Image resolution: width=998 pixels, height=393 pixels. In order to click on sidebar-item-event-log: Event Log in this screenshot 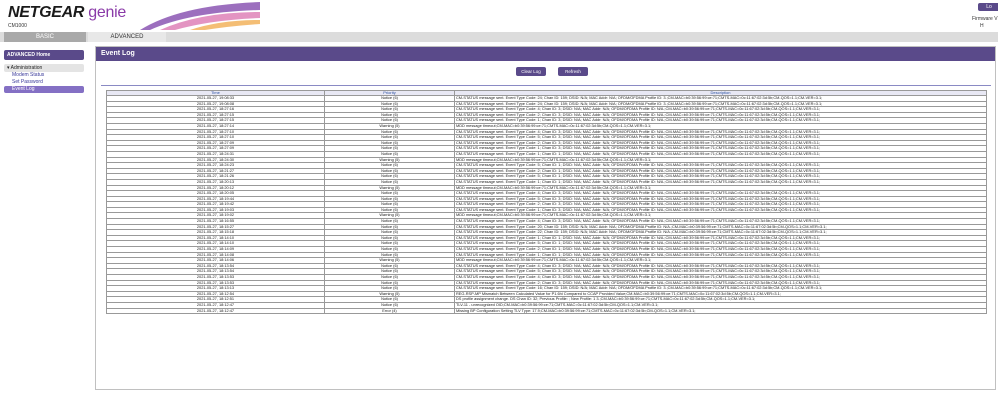, I will do `click(44, 89)`.